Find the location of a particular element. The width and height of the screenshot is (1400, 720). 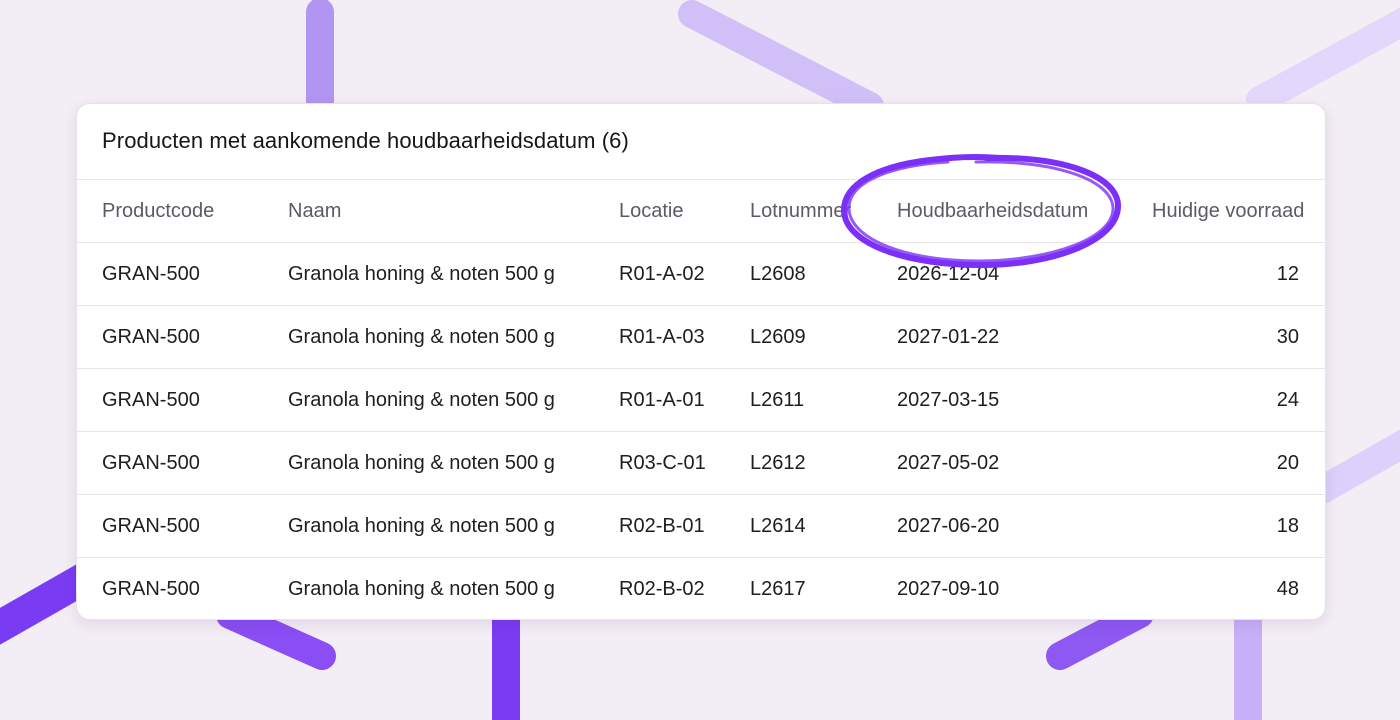

cell-huidige-voorraad: 24 is located at coordinates (1238, 400).